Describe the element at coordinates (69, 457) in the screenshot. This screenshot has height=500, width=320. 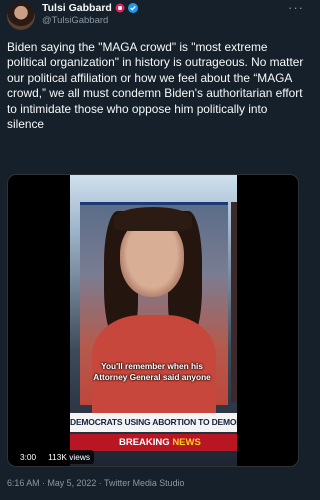
I see `video-views: 113K views` at that location.